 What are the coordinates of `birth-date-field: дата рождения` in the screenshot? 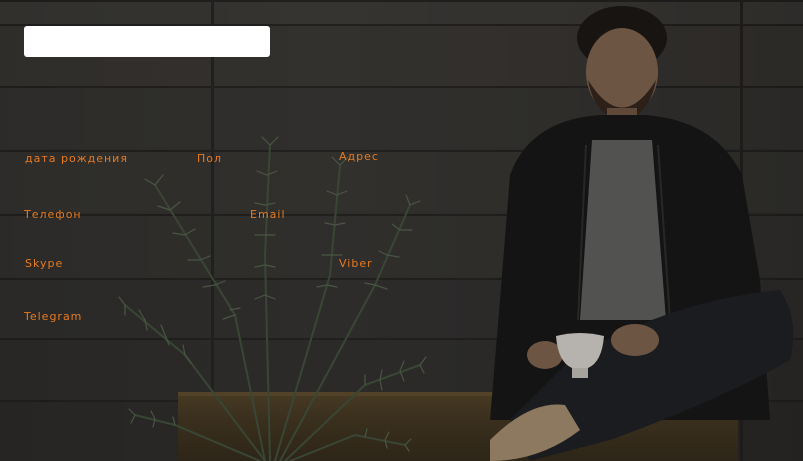 It's located at (76, 158).